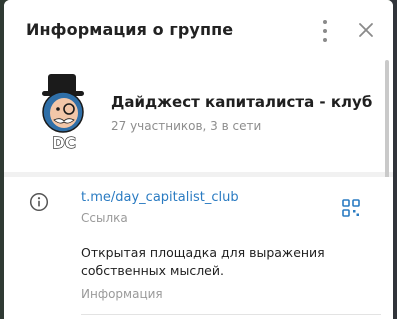 The height and width of the screenshot is (319, 397). Describe the element at coordinates (186, 126) in the screenshot. I see `member-count: 27 участников, 3 в сети` at that location.